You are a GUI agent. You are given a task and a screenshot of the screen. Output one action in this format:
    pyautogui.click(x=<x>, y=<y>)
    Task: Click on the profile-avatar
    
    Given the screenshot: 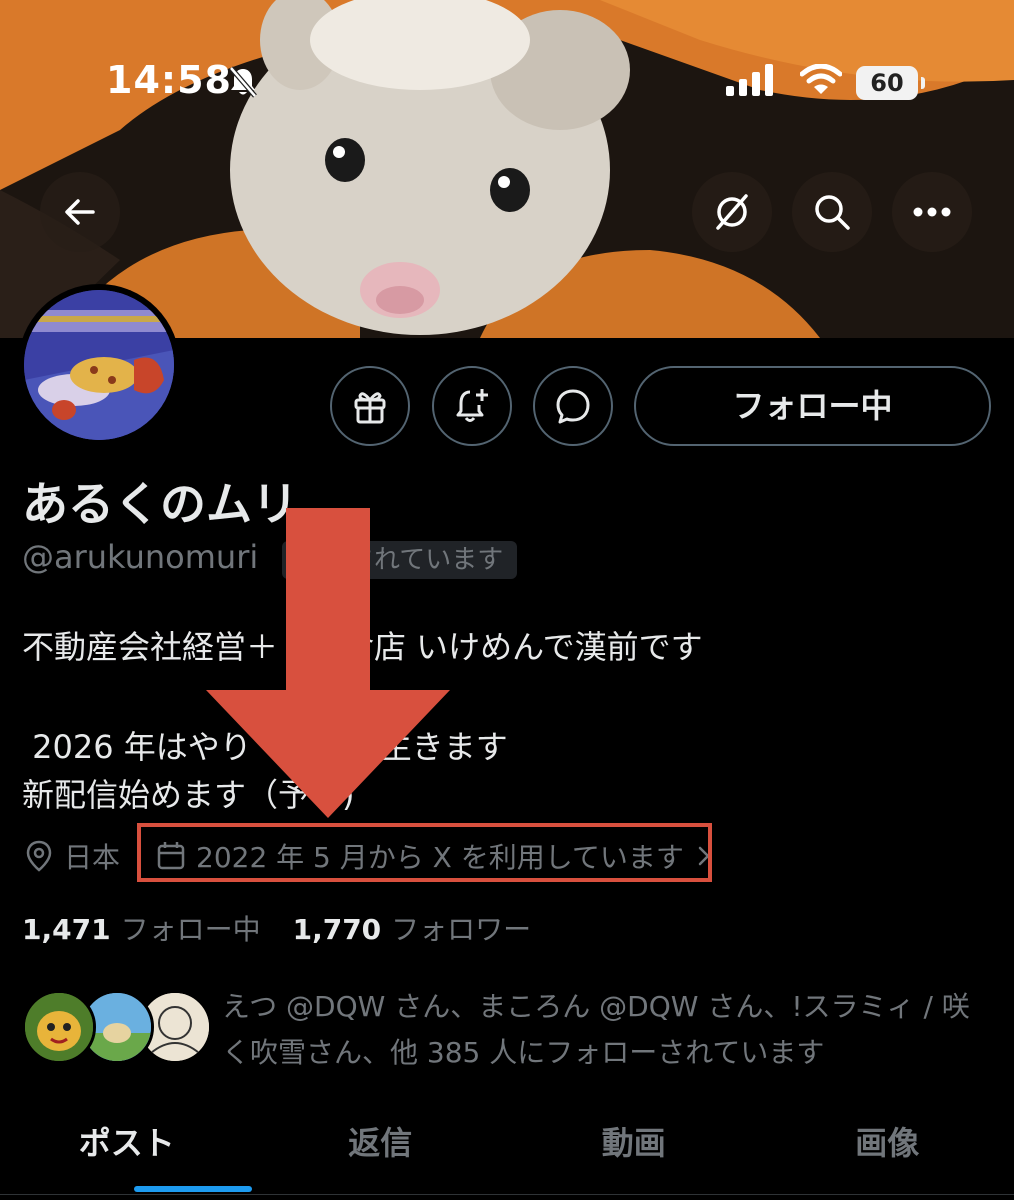 What is the action you would take?
    pyautogui.click(x=99, y=365)
    